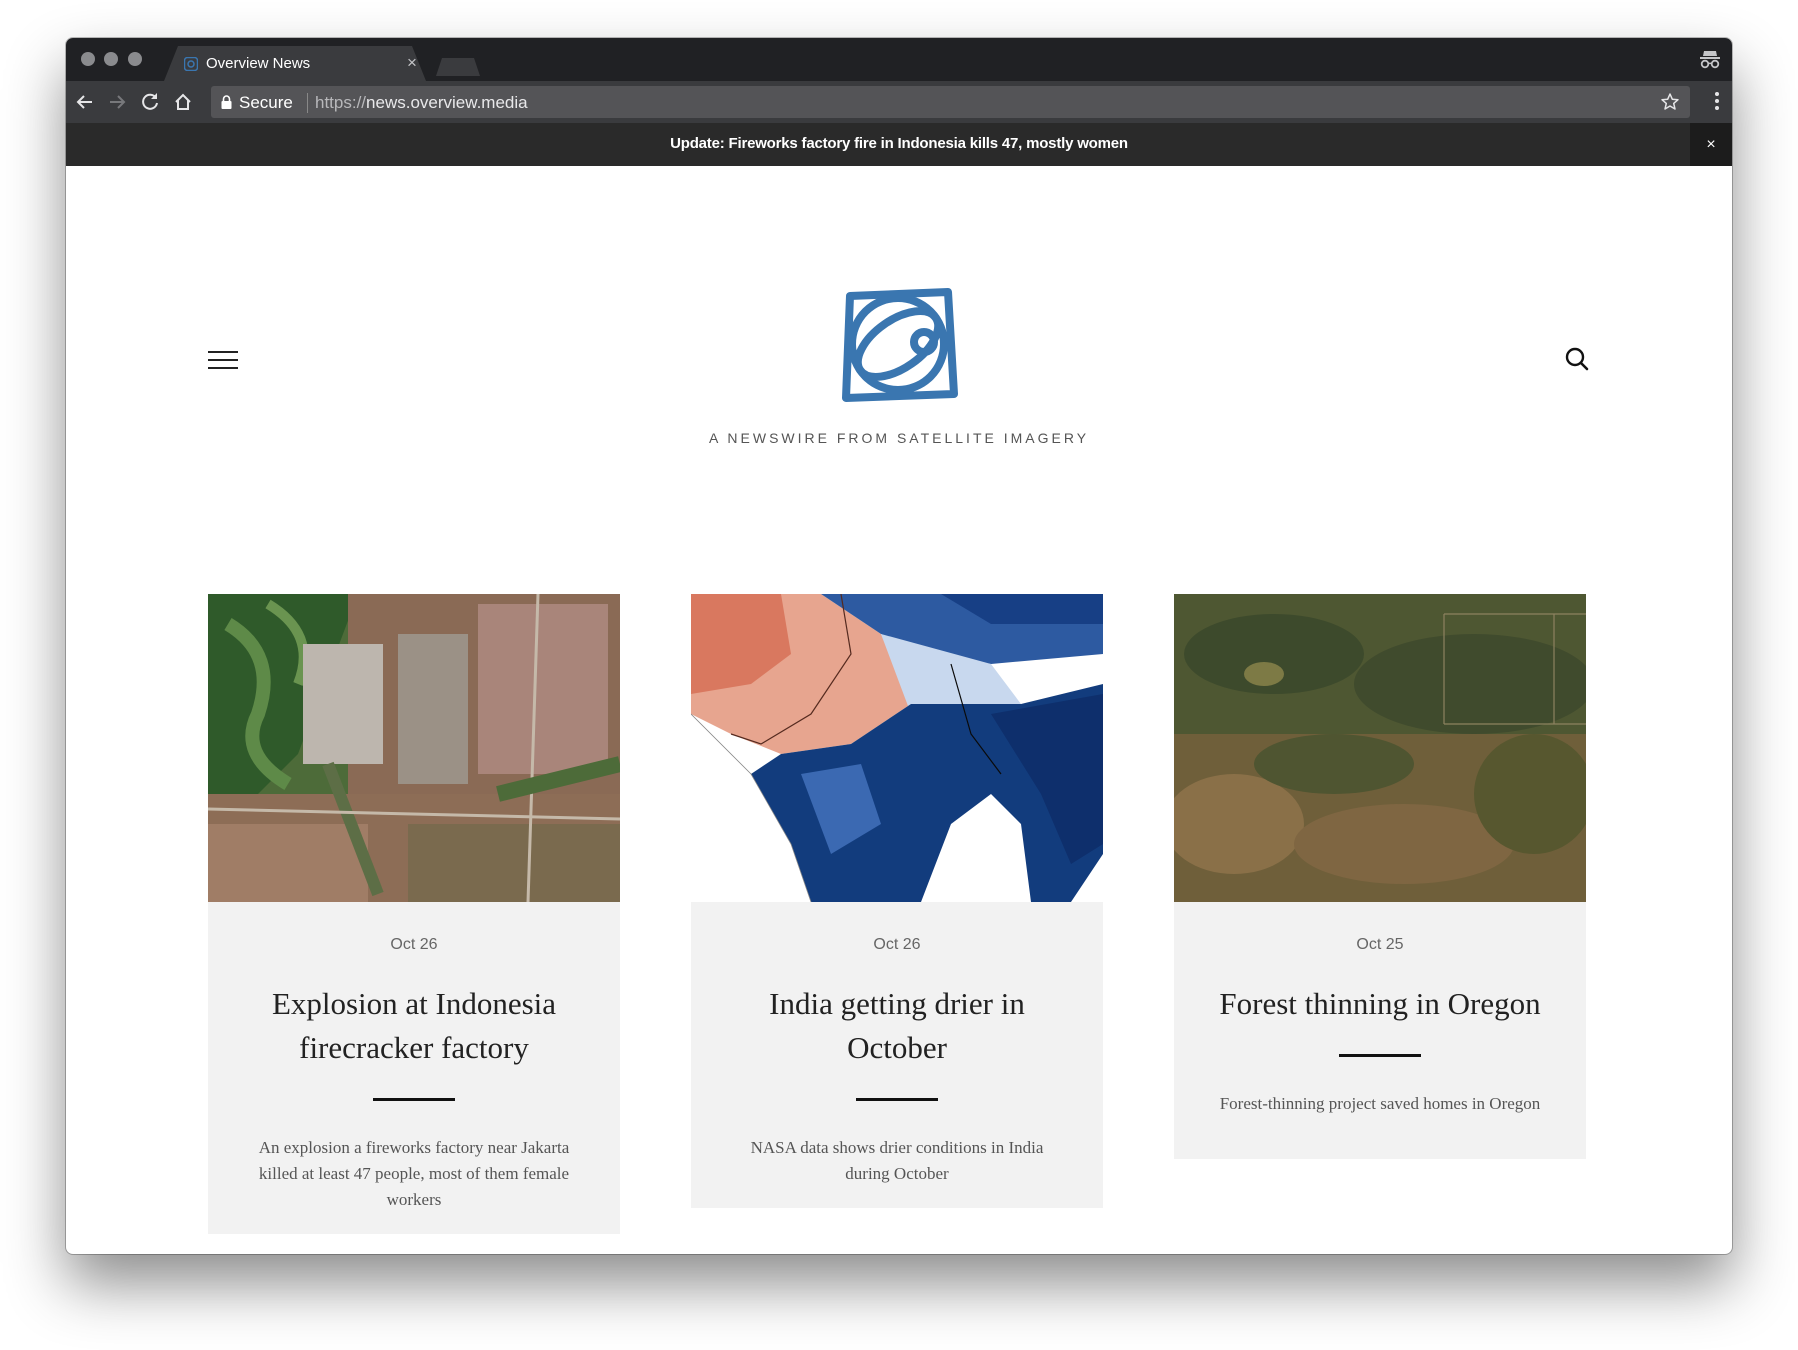 This screenshot has height=1350, width=1798. Describe the element at coordinates (111, 59) in the screenshot. I see `minimize-window-button` at that location.